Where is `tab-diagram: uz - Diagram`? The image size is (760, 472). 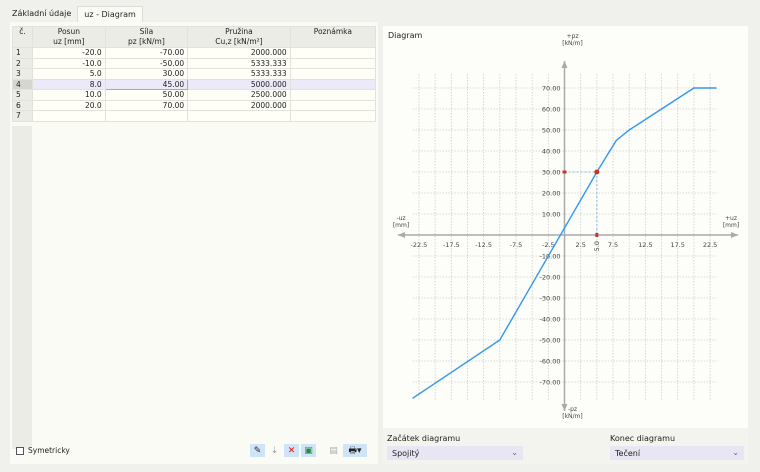 tab-diagram: uz - Diagram is located at coordinates (110, 14).